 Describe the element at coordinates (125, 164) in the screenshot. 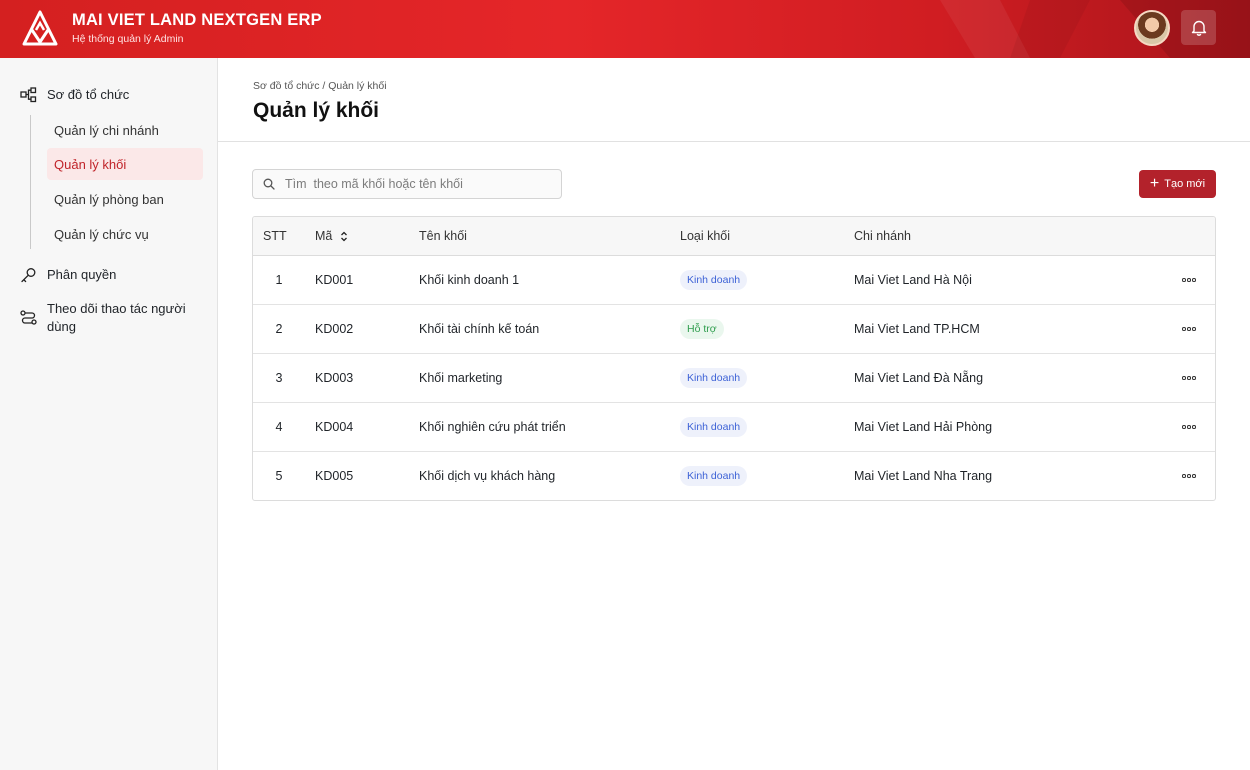

I see `sidebar-item-block: Quản lý khối` at that location.